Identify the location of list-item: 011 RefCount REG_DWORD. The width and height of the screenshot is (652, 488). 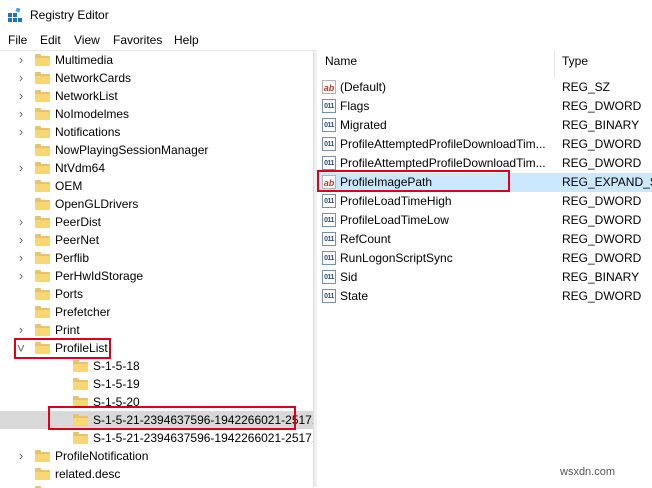
(484, 239).